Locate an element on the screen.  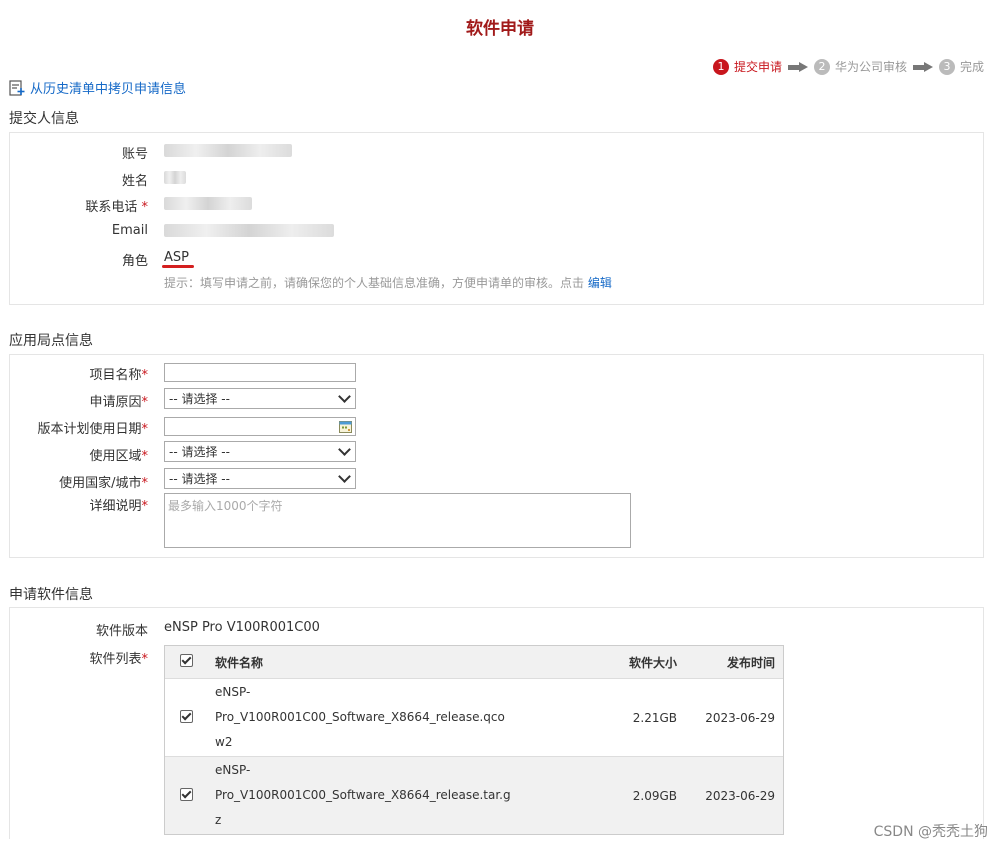
role-underline is located at coordinates (178, 266).